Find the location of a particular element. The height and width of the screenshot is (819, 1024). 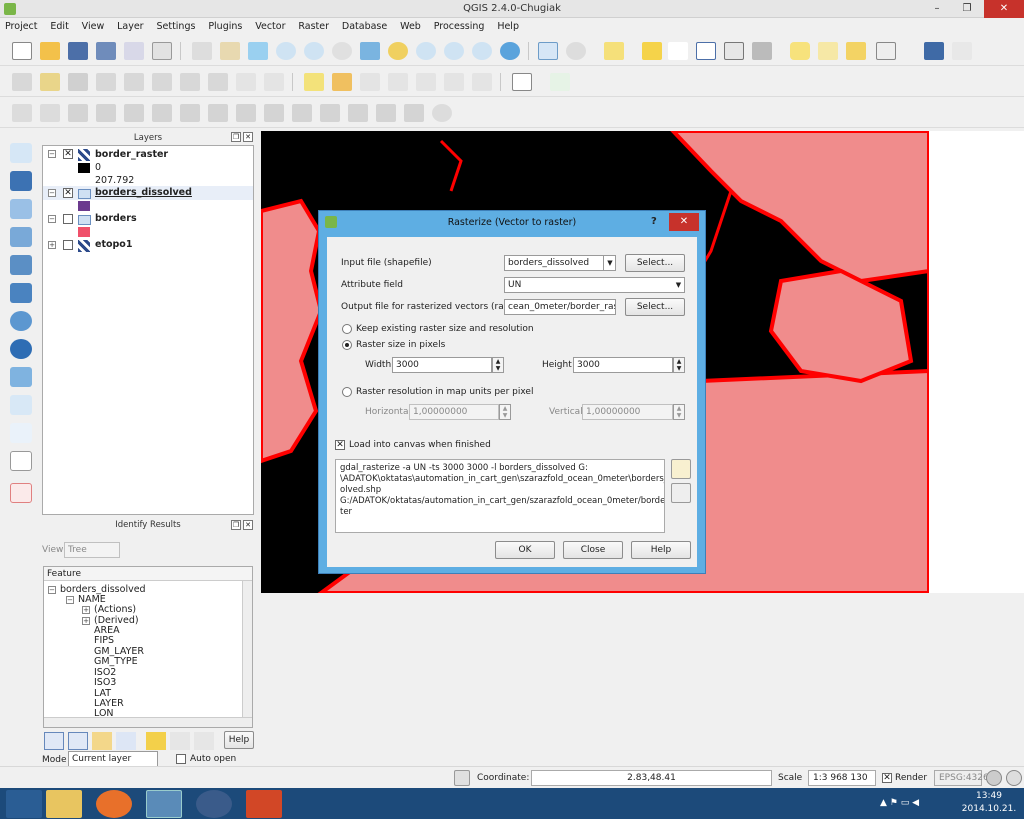

collapse-tree-icon is located at coordinates (78, 741).